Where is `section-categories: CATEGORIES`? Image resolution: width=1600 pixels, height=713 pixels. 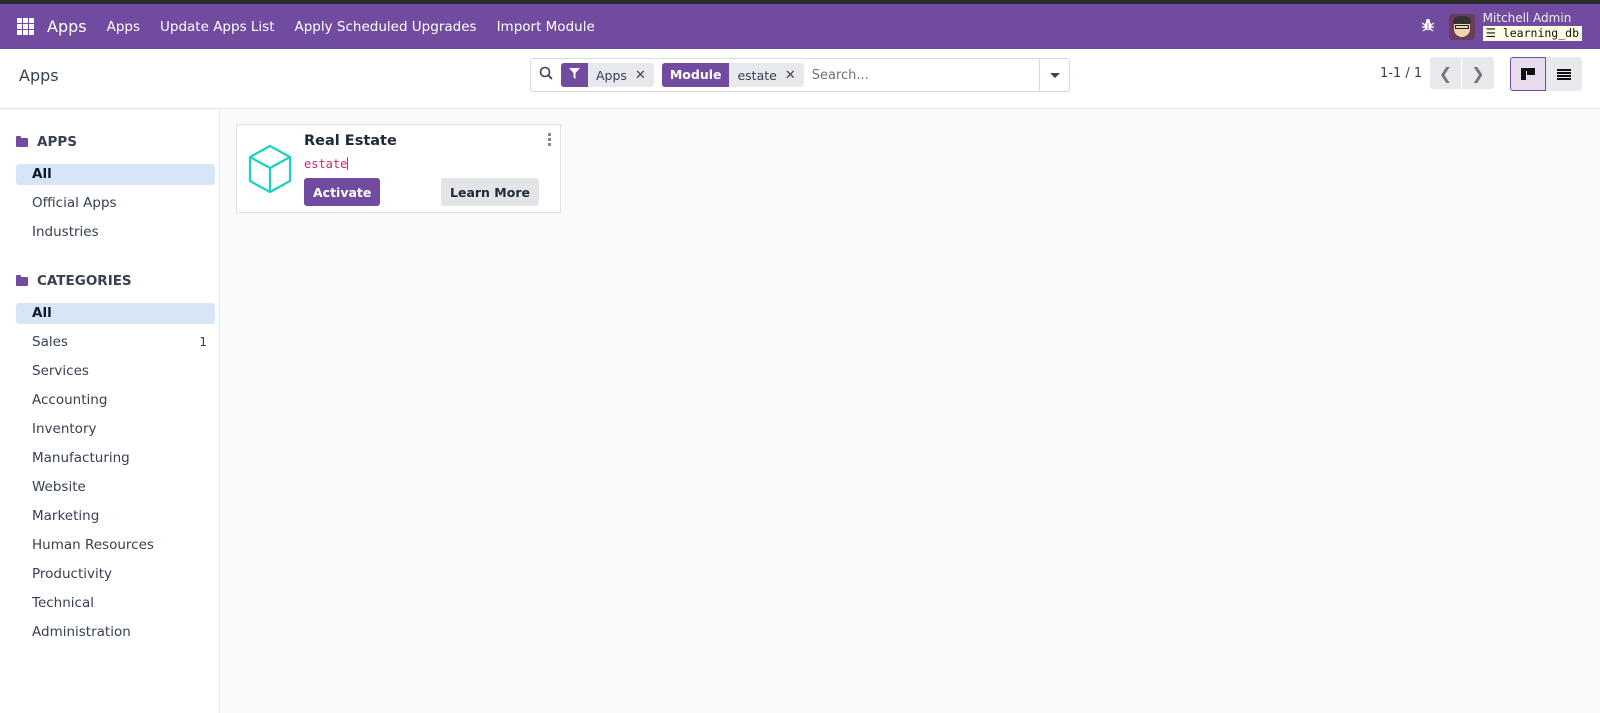
section-categories: CATEGORIES is located at coordinates (117, 281).